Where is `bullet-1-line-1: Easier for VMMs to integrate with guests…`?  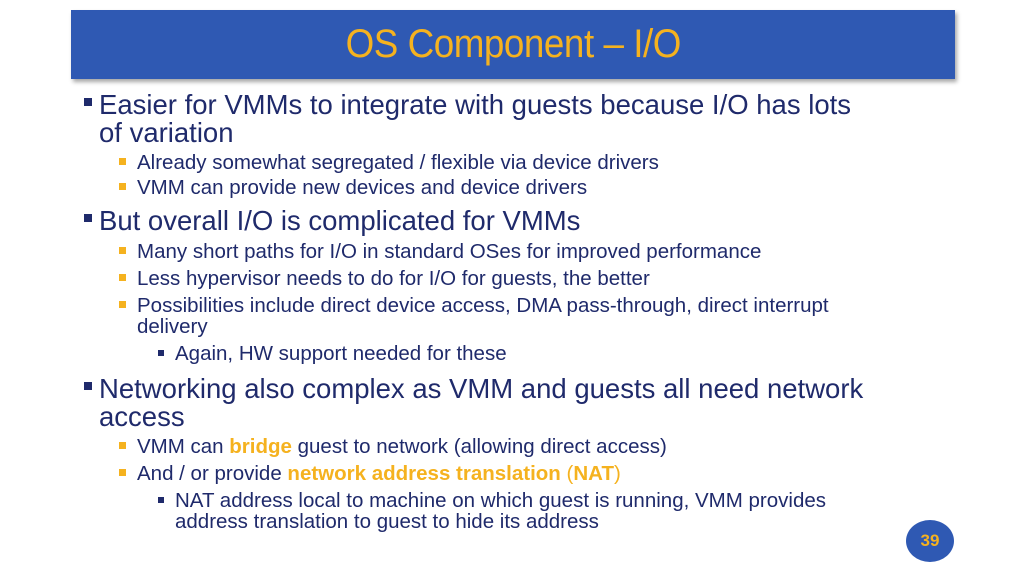 bullet-1-line-1: Easier for VMMs to integrate with guests… is located at coordinates (475, 104).